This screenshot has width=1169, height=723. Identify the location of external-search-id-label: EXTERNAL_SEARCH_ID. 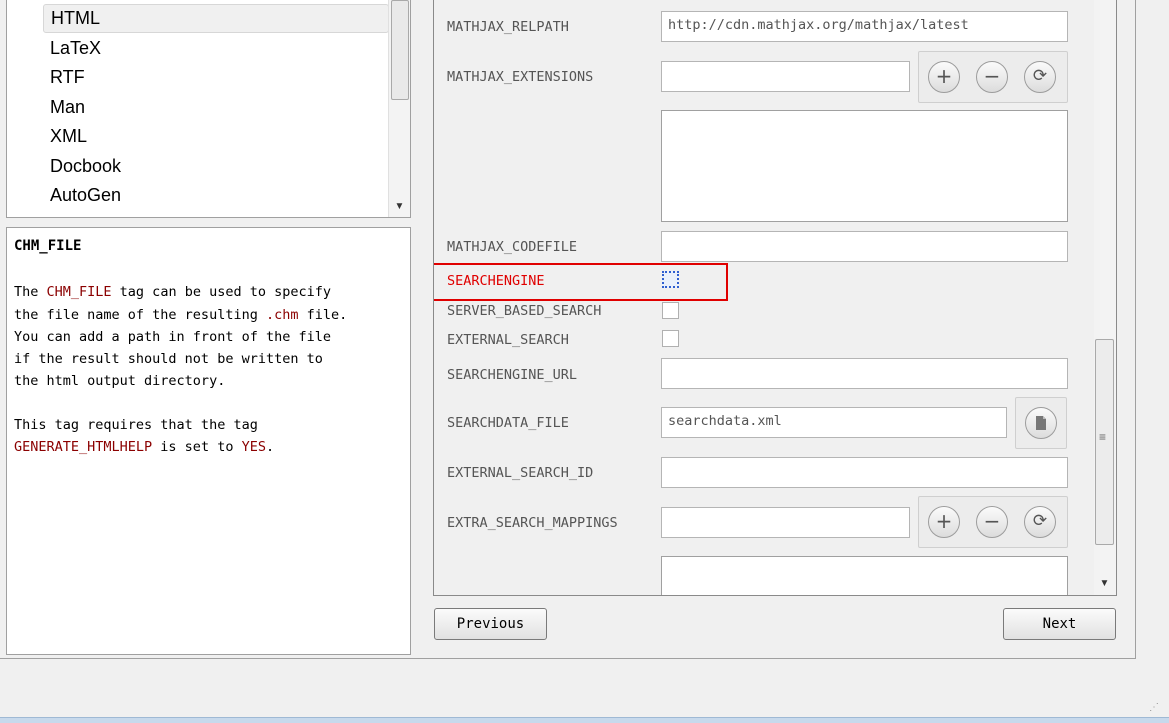
(520, 473).